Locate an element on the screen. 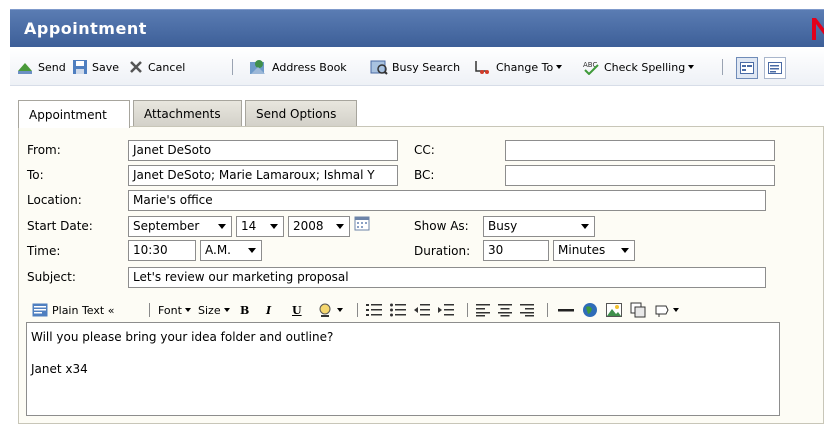 The image size is (824, 428). font-menu: Font is located at coordinates (174, 310).